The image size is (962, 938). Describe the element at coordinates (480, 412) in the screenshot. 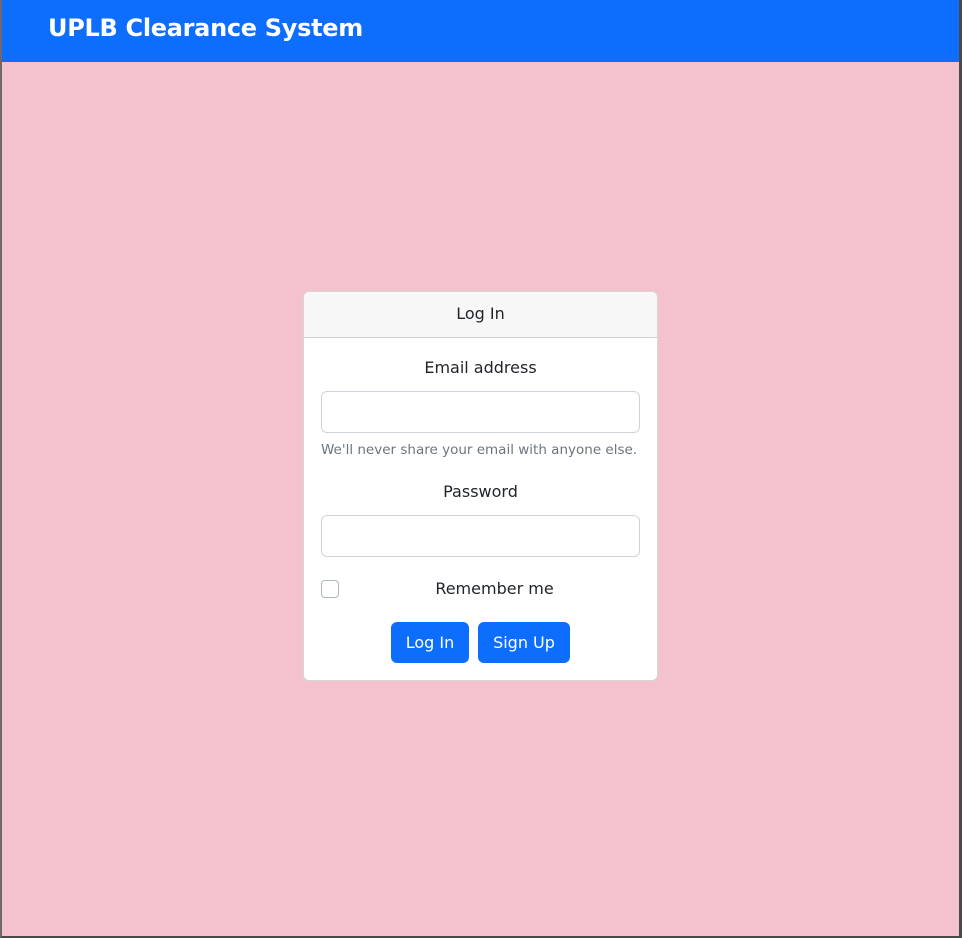

I see `email-input` at that location.